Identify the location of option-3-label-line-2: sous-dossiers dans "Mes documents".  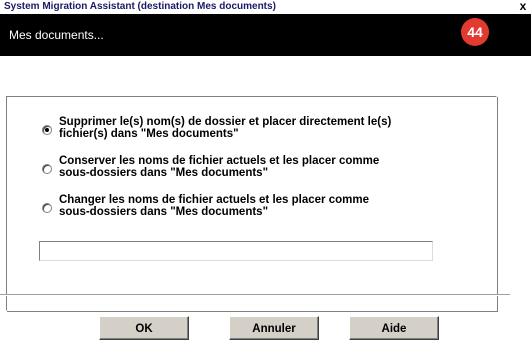
(164, 212).